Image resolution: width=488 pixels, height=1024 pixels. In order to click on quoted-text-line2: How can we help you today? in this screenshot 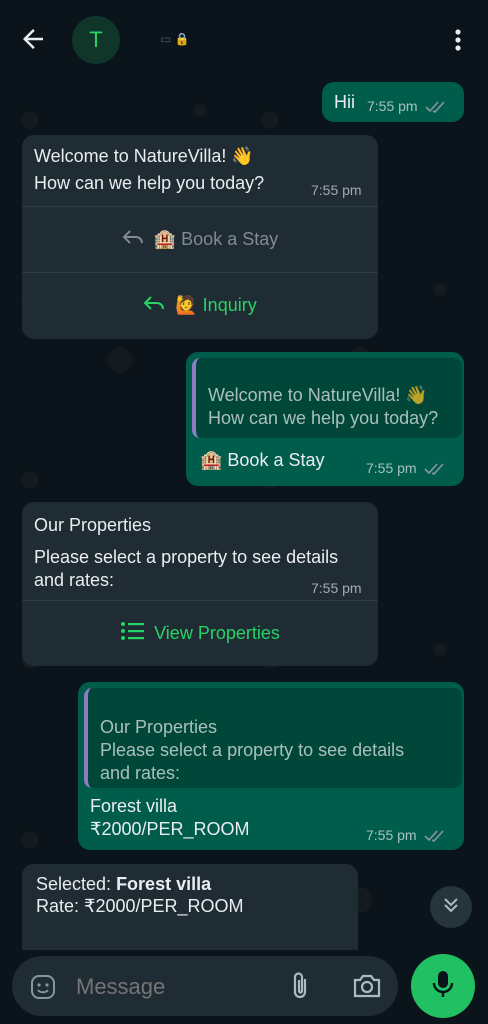, I will do `click(323, 418)`.